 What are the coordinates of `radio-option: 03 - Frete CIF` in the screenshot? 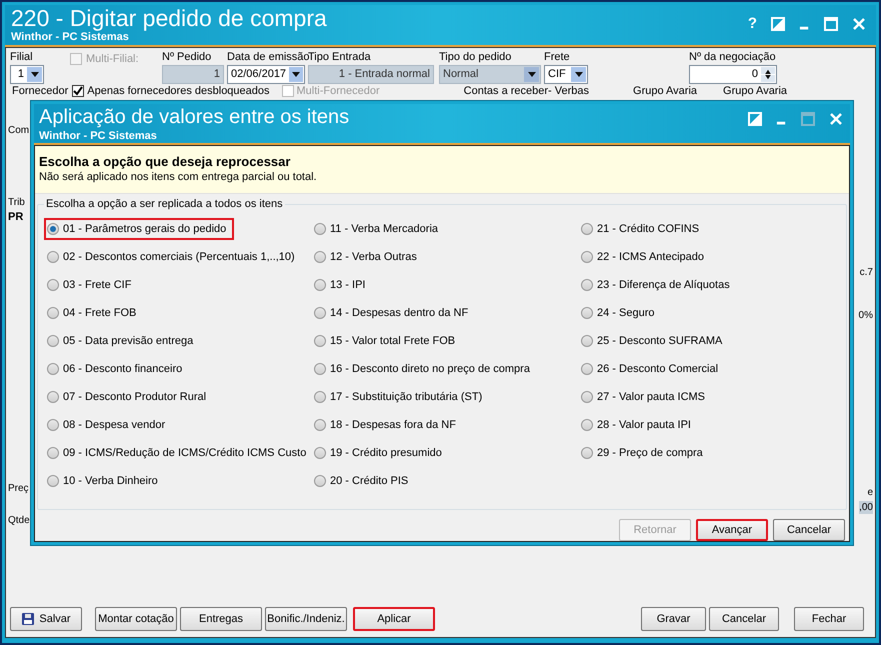 It's located at (89, 285).